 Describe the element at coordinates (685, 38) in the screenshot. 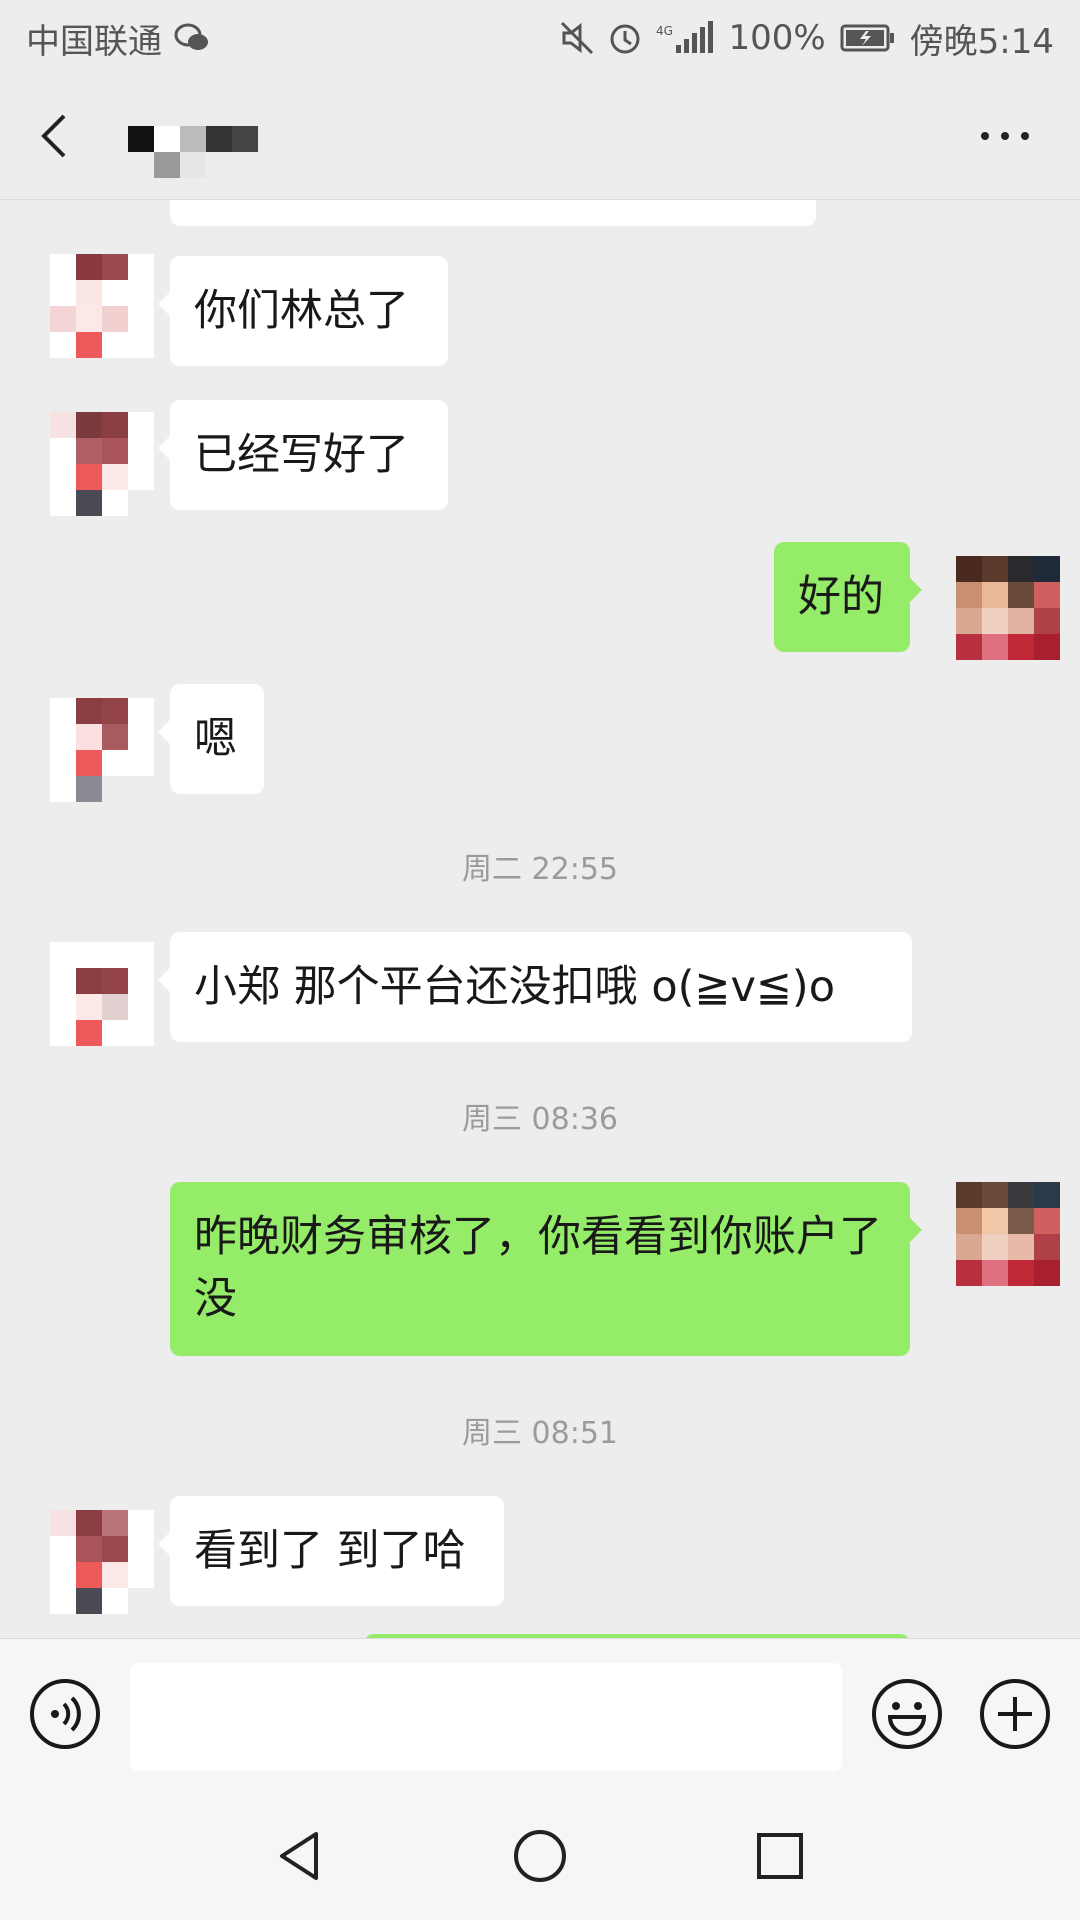

I see `signal-icon: 4G` at that location.